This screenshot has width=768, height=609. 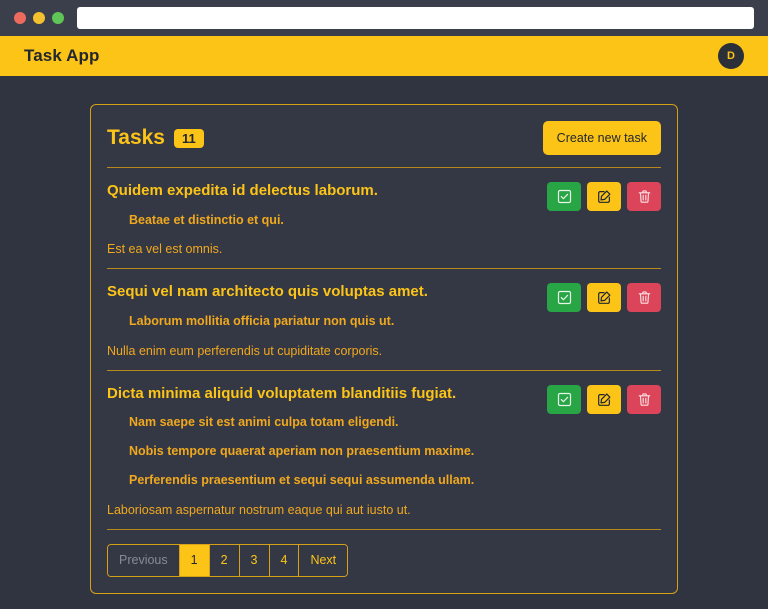 What do you see at coordinates (284, 560) in the screenshot?
I see `pagination-page-4: 4` at bounding box center [284, 560].